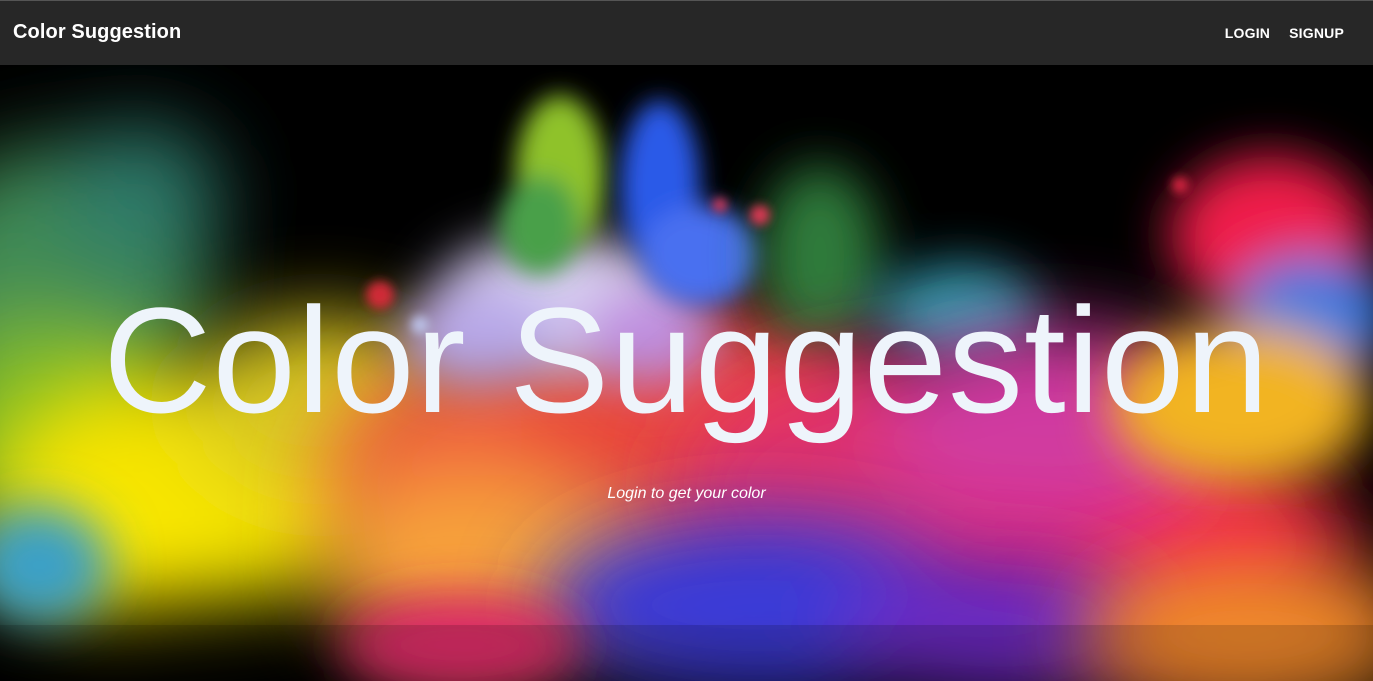 This screenshot has width=1373, height=681. What do you see at coordinates (1284, 33) in the screenshot?
I see `nav-links: LOGIN SIGNUP` at bounding box center [1284, 33].